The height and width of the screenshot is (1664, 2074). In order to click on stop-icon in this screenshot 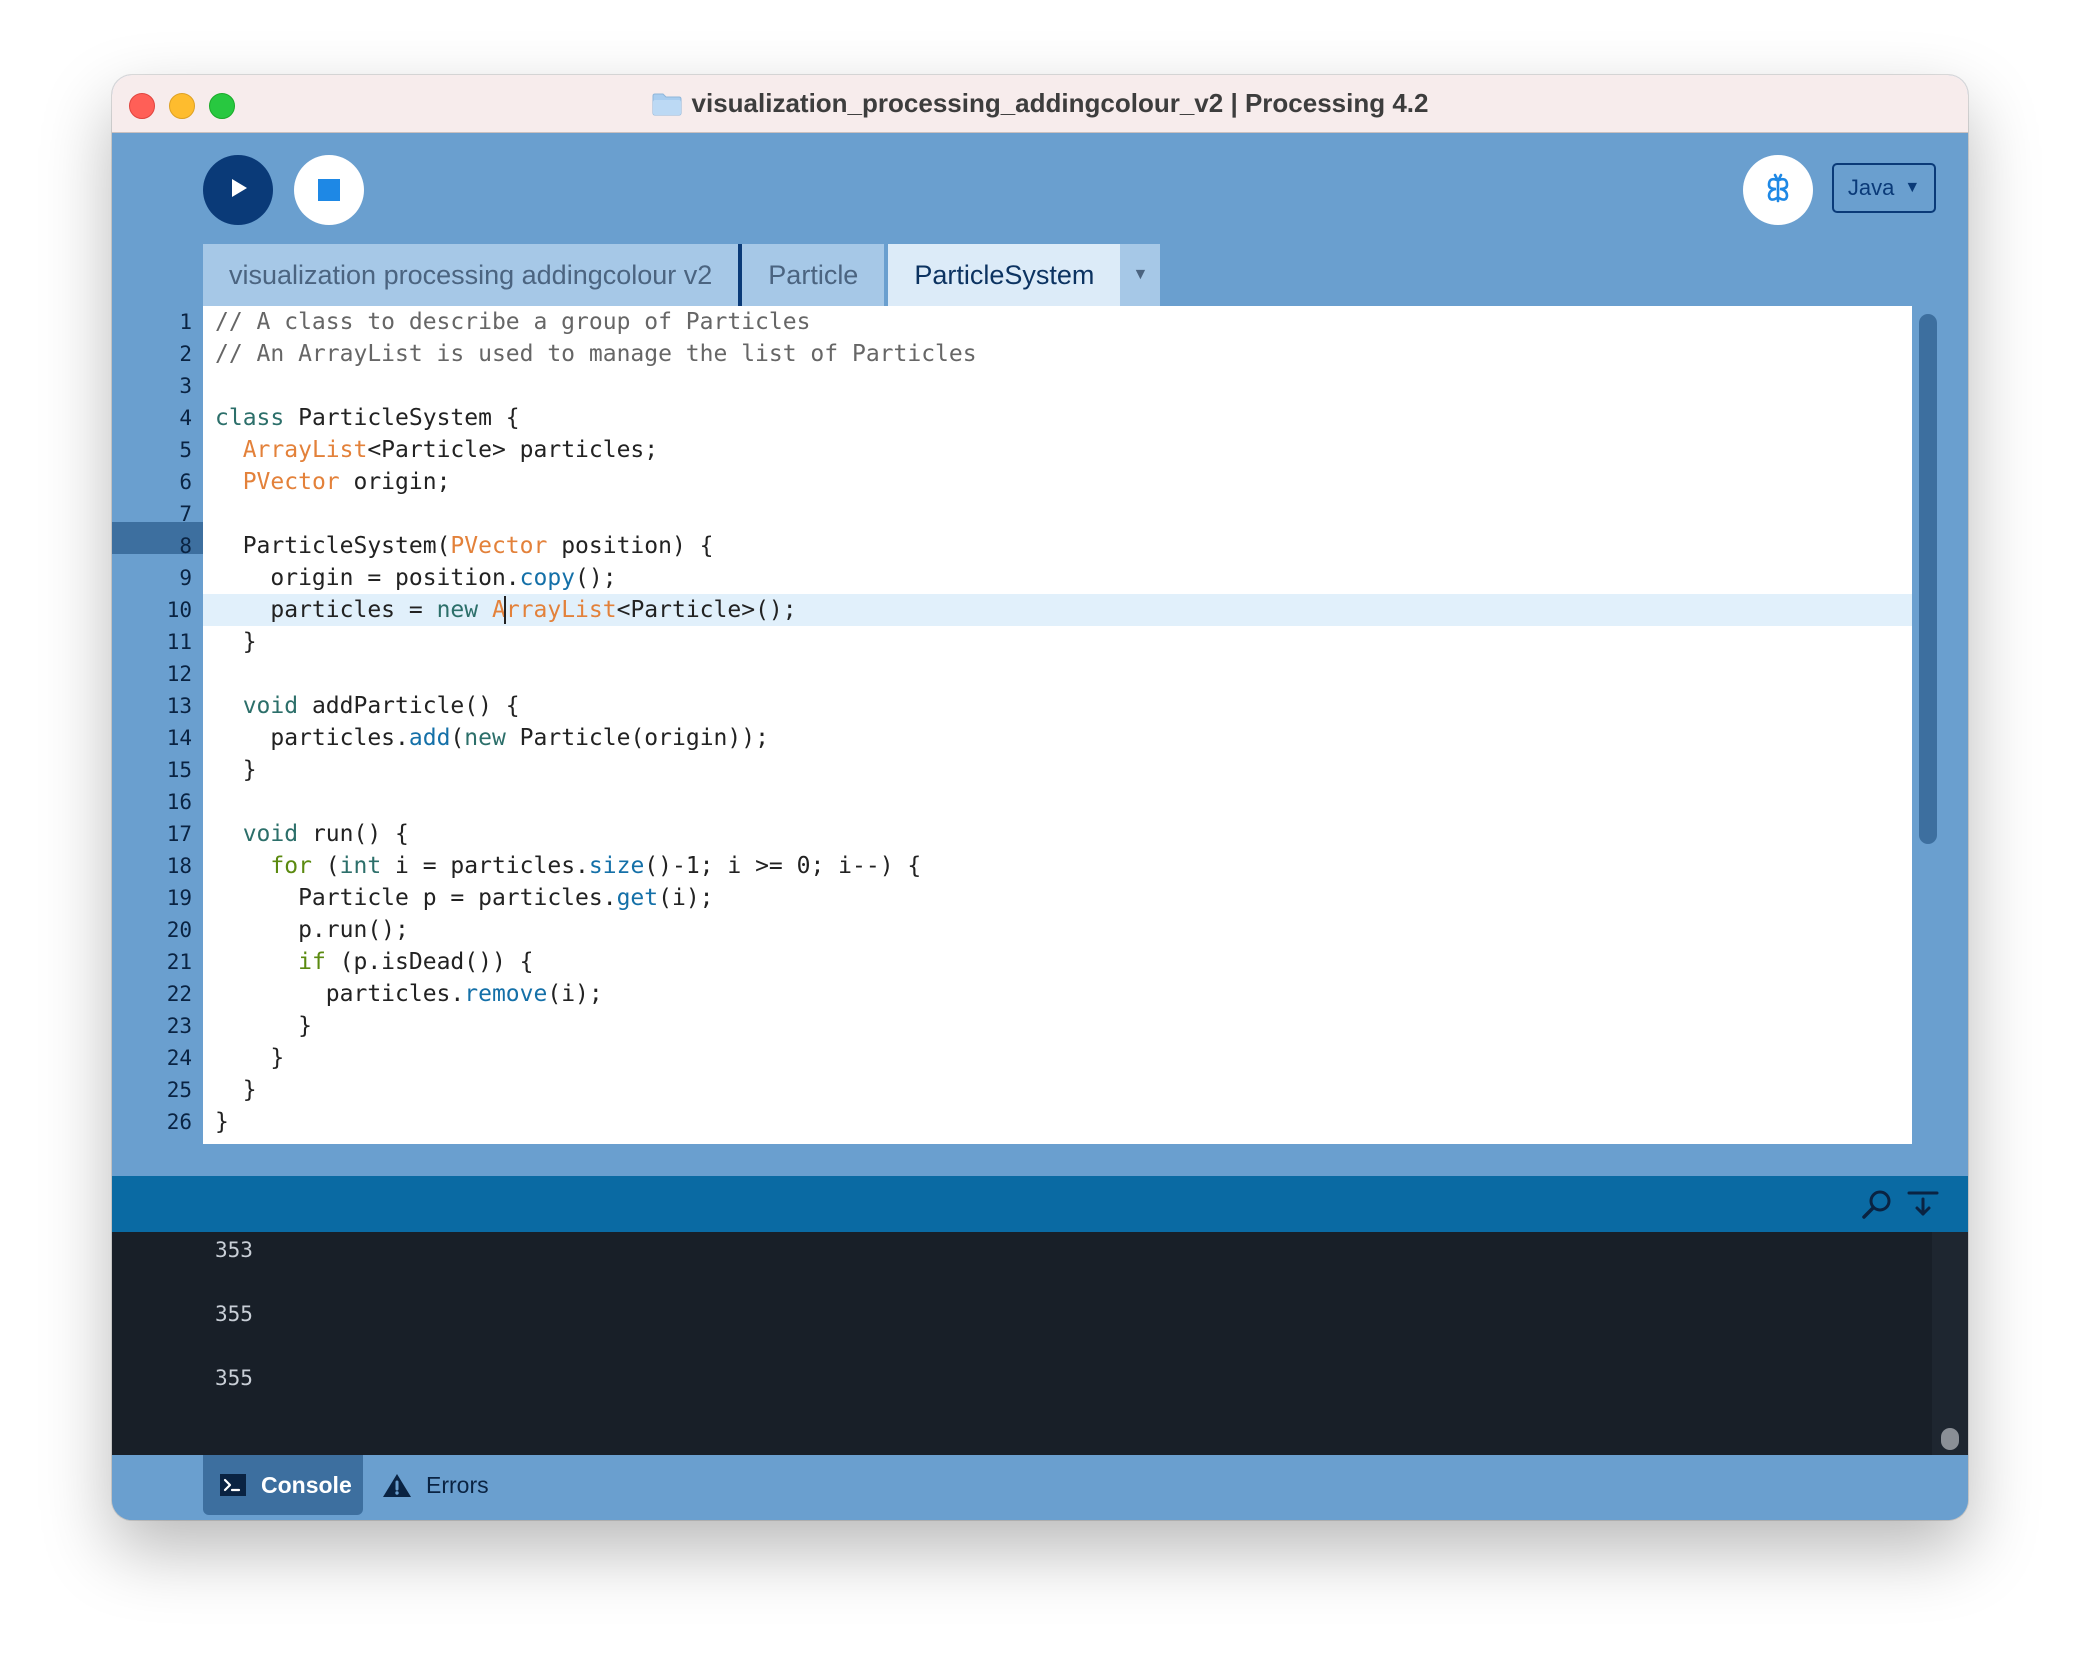, I will do `click(329, 190)`.